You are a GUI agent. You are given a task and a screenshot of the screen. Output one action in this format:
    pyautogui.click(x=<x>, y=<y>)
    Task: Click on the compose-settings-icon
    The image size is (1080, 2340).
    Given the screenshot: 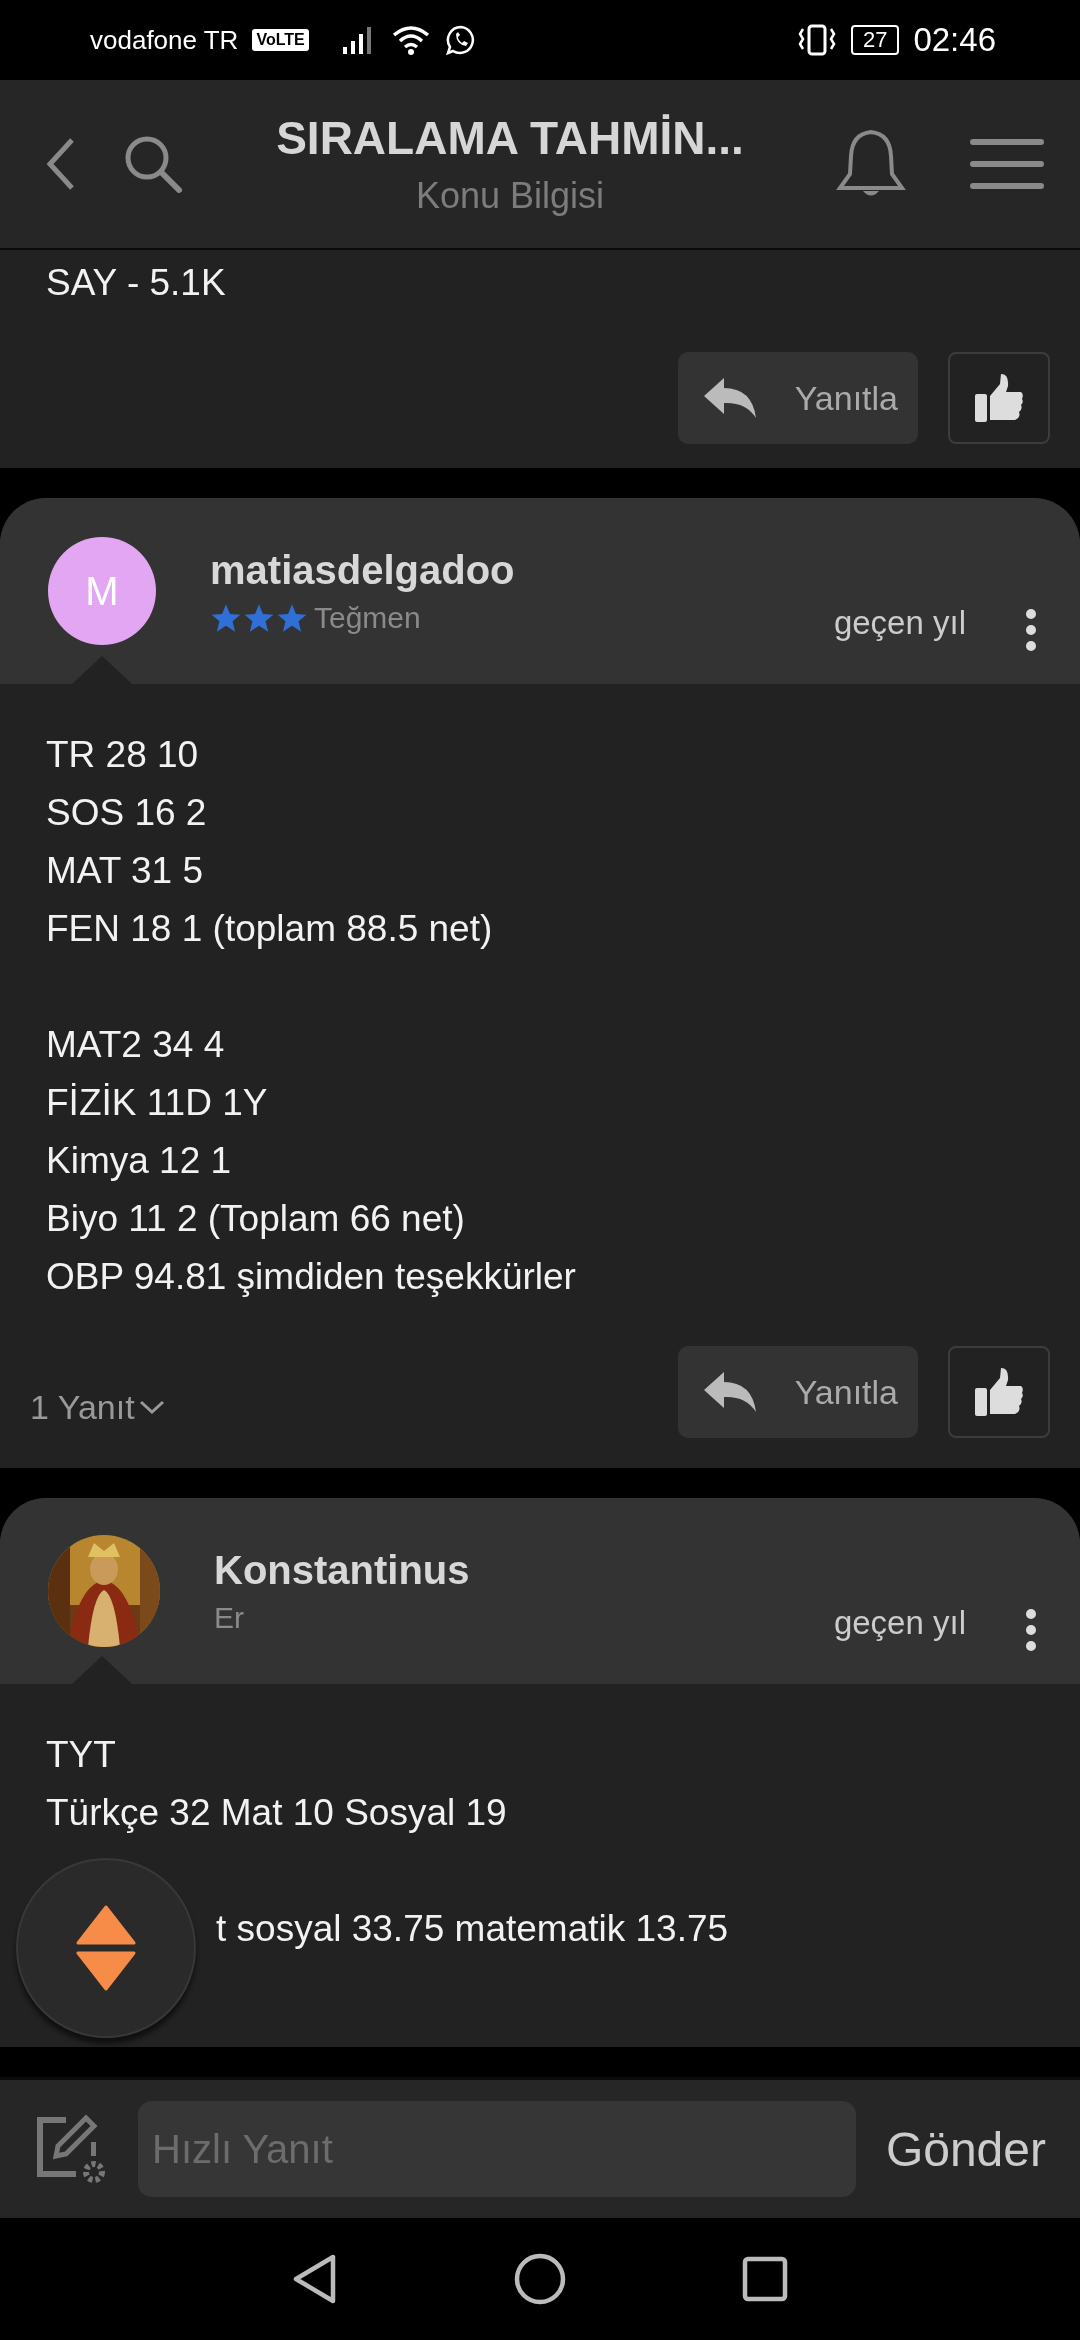 What is the action you would take?
    pyautogui.click(x=72, y=2149)
    